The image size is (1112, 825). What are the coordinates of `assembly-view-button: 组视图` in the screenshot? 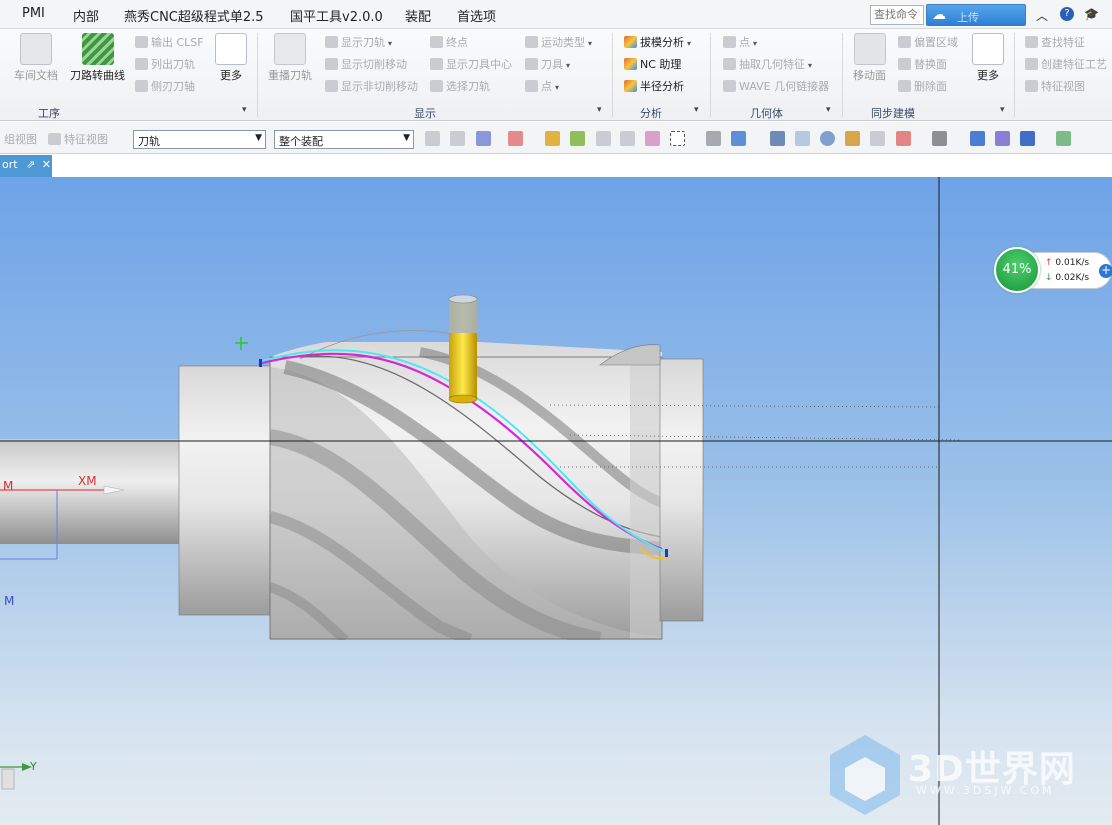 It's located at (20, 139).